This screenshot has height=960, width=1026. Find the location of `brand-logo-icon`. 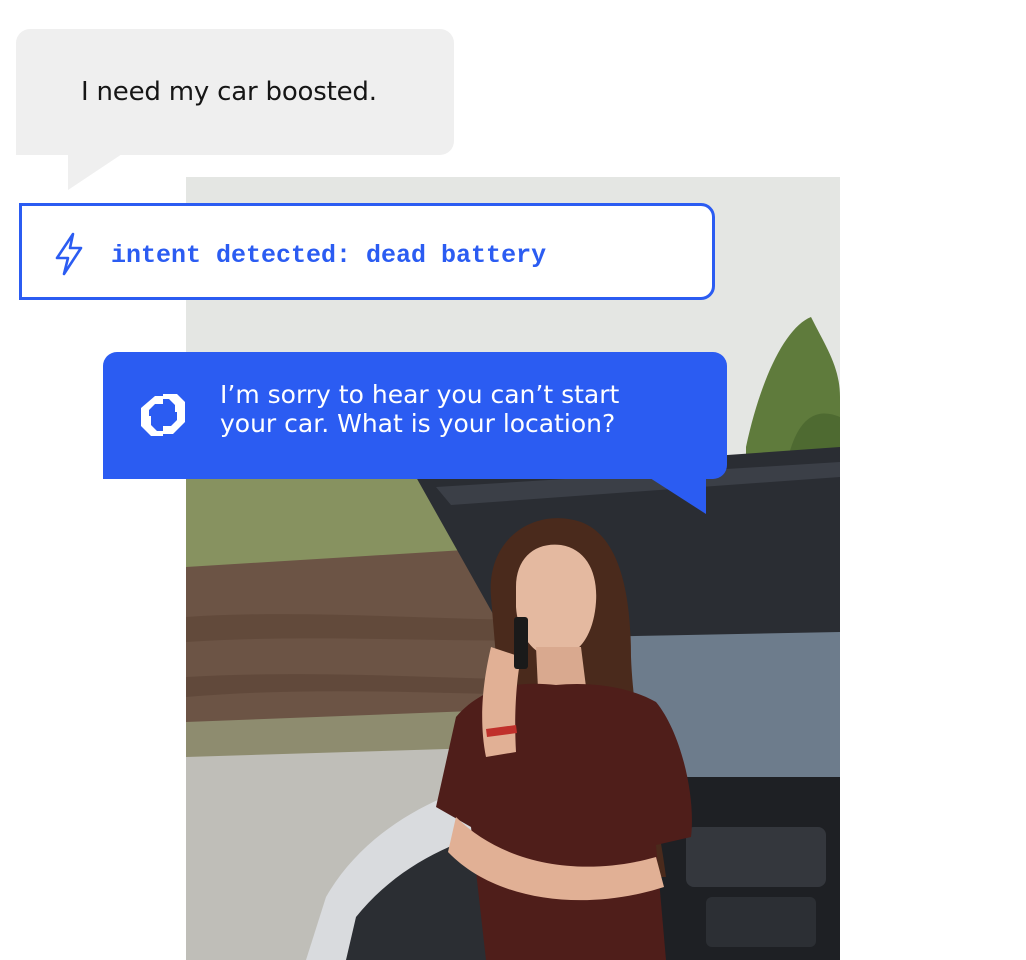

brand-logo-icon is located at coordinates (163, 415).